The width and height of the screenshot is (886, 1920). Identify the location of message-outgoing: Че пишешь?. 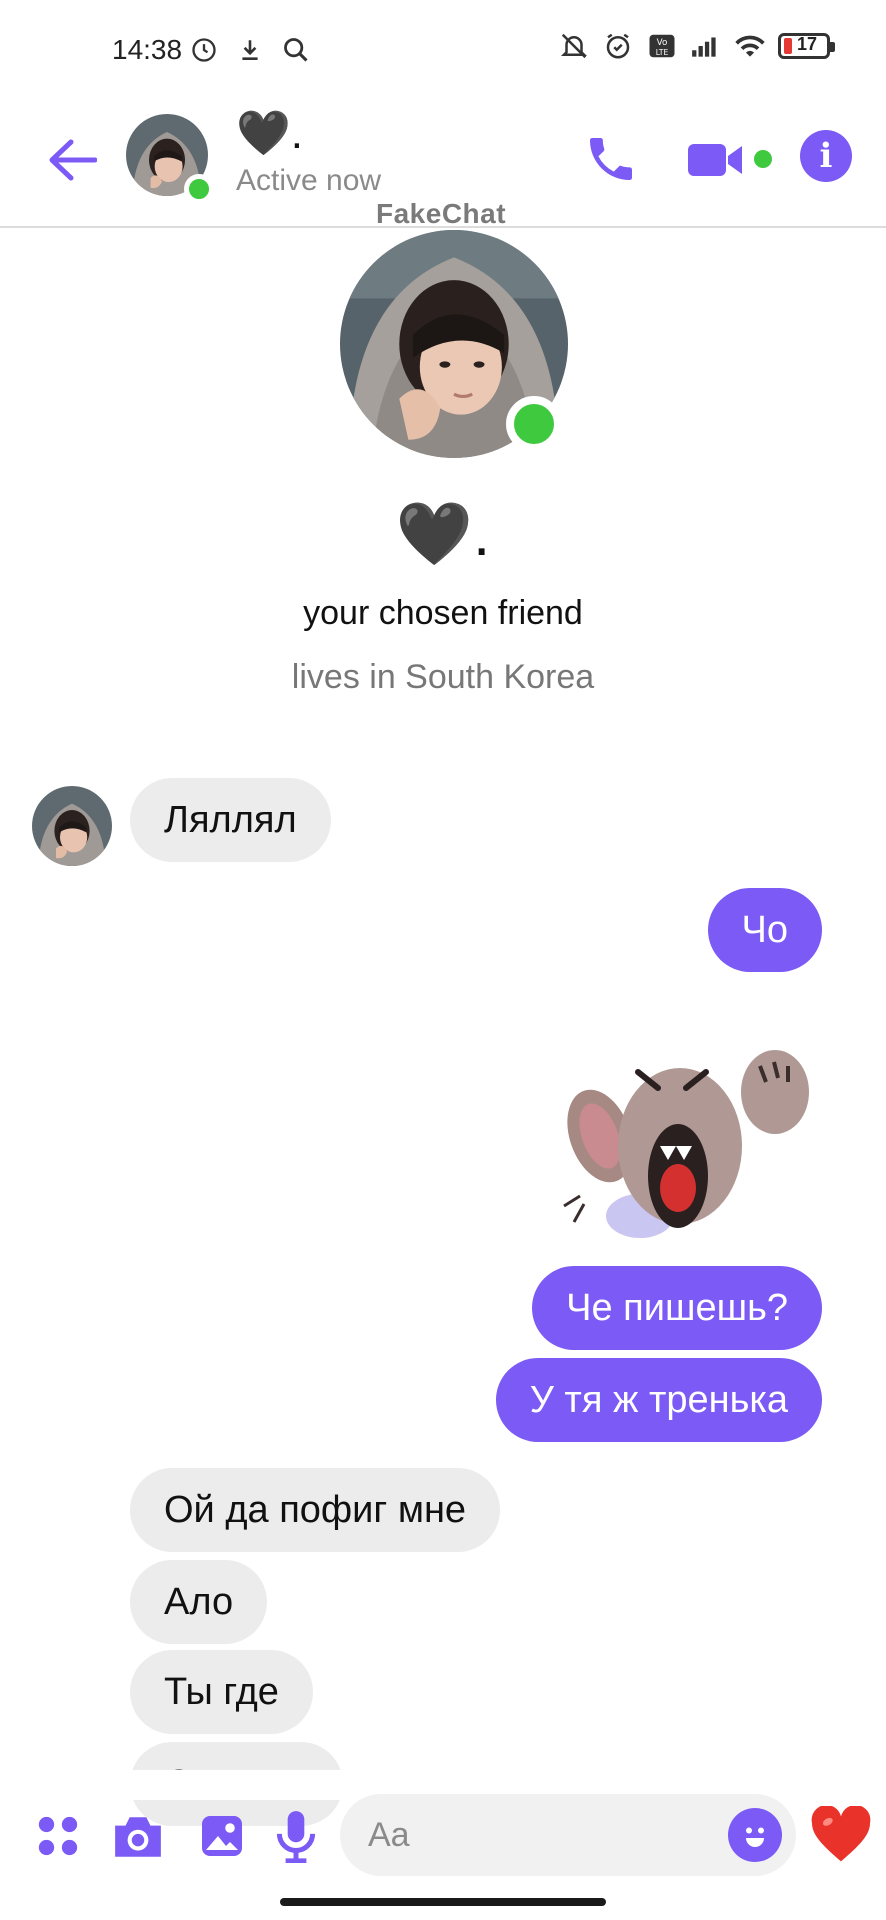
(677, 1308).